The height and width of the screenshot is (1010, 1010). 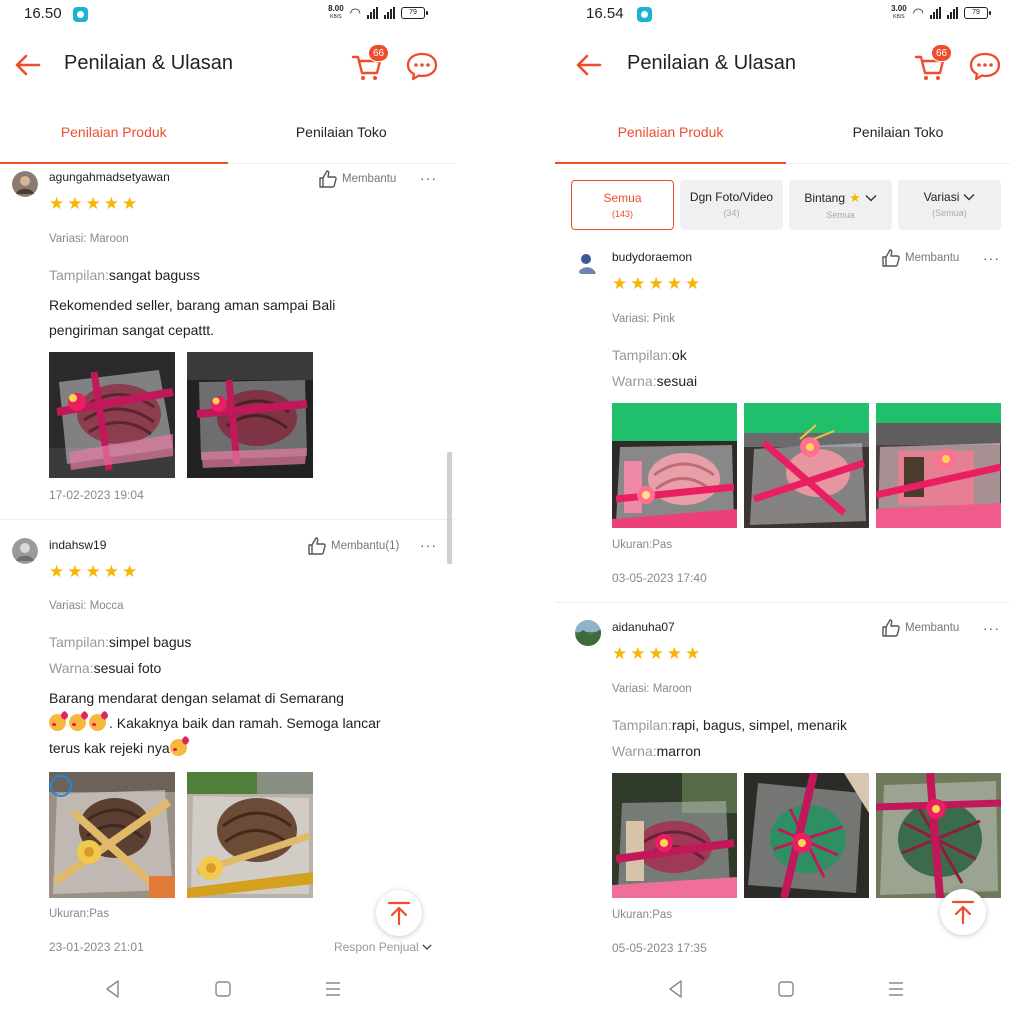 I want to click on review-photos, so click(x=806, y=465).